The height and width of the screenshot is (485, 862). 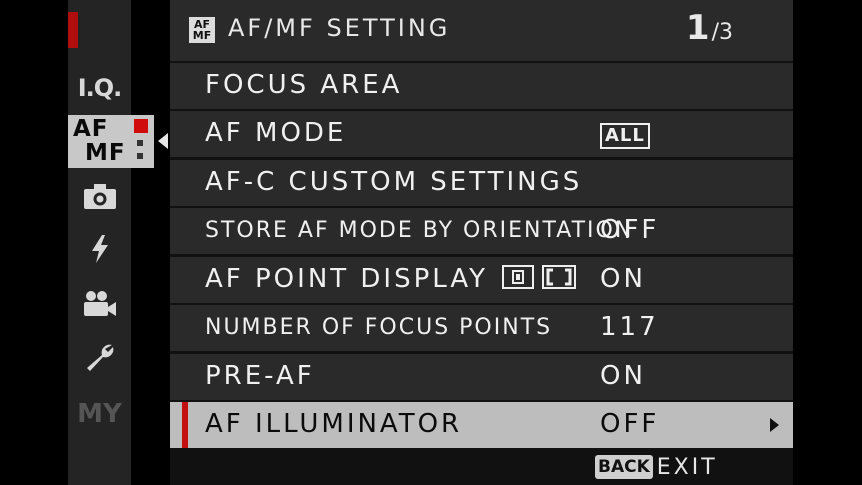 What do you see at coordinates (91, 129) in the screenshot?
I see `af-mf-tab-label-top: AF` at bounding box center [91, 129].